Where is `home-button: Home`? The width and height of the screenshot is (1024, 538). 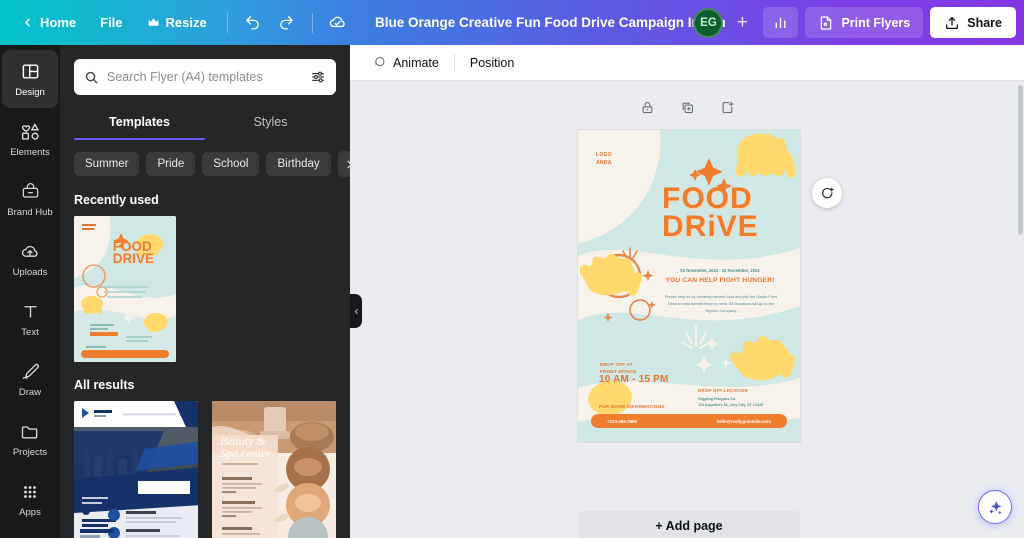
home-button: Home is located at coordinates (48, 22).